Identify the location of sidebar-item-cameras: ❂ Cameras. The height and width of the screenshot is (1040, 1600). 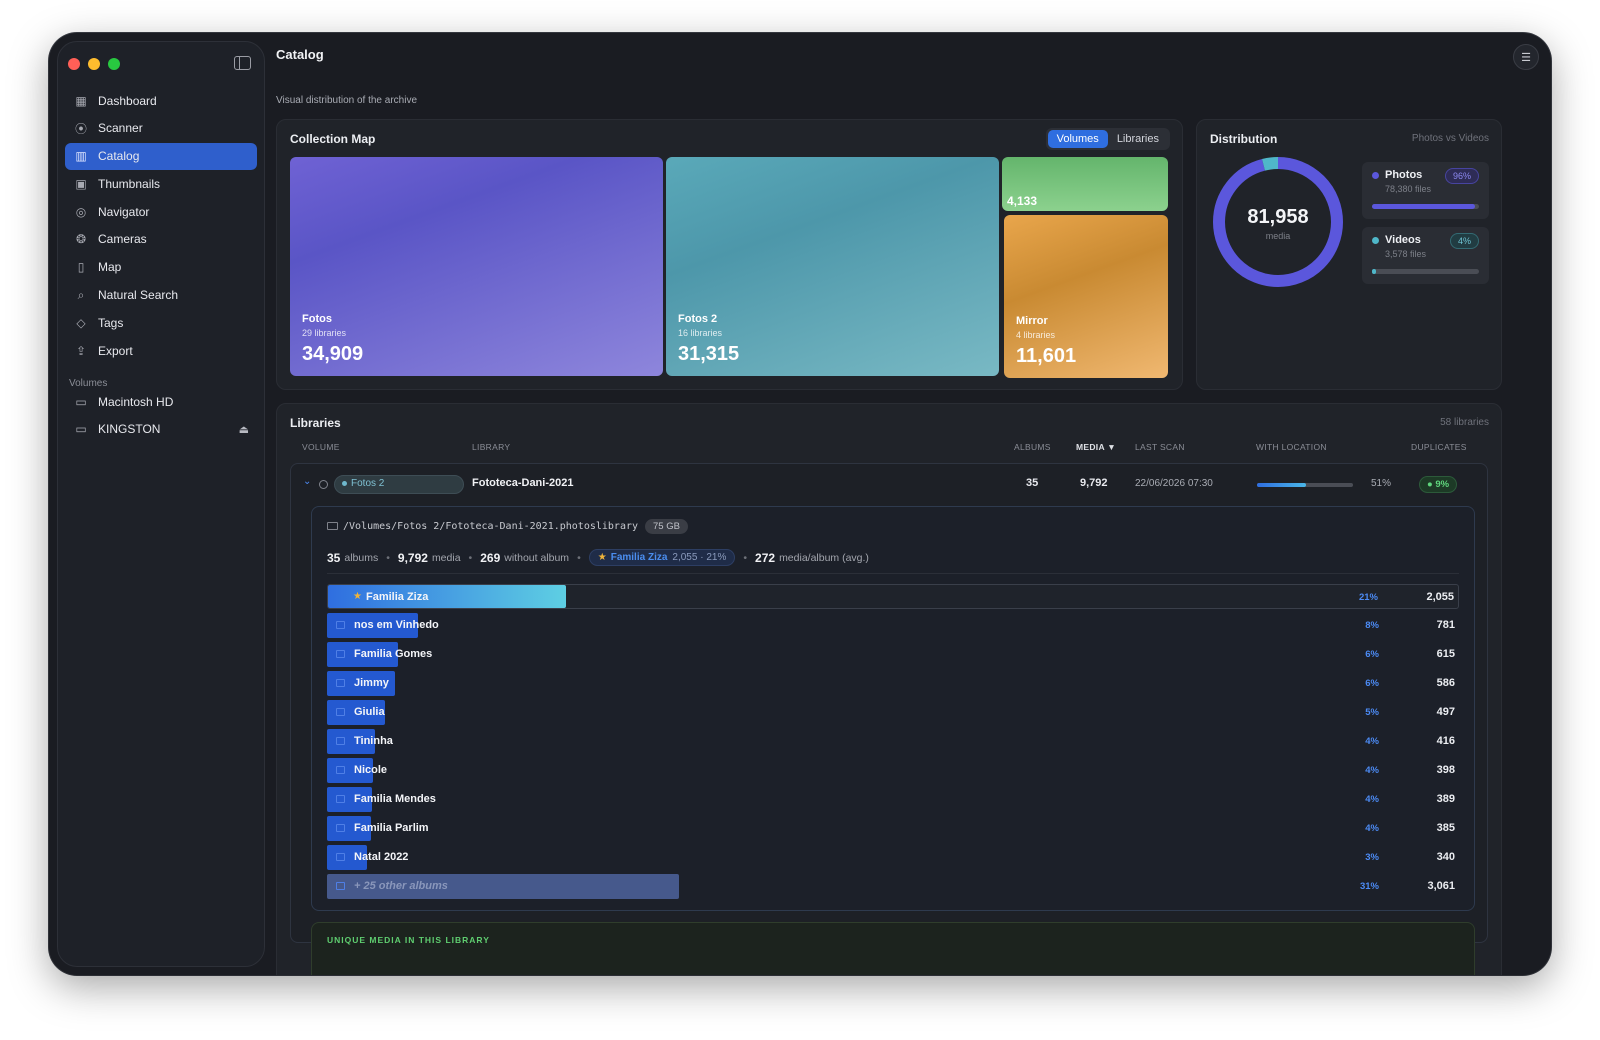
(161, 239).